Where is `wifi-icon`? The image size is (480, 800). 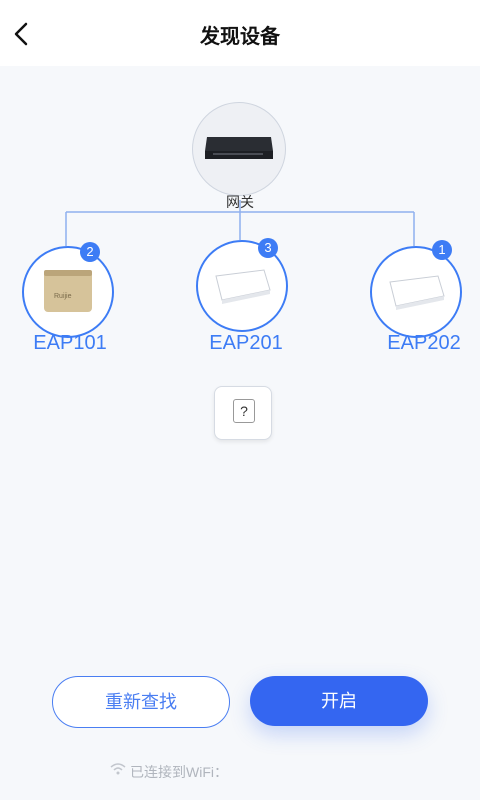
wifi-icon is located at coordinates (118, 769).